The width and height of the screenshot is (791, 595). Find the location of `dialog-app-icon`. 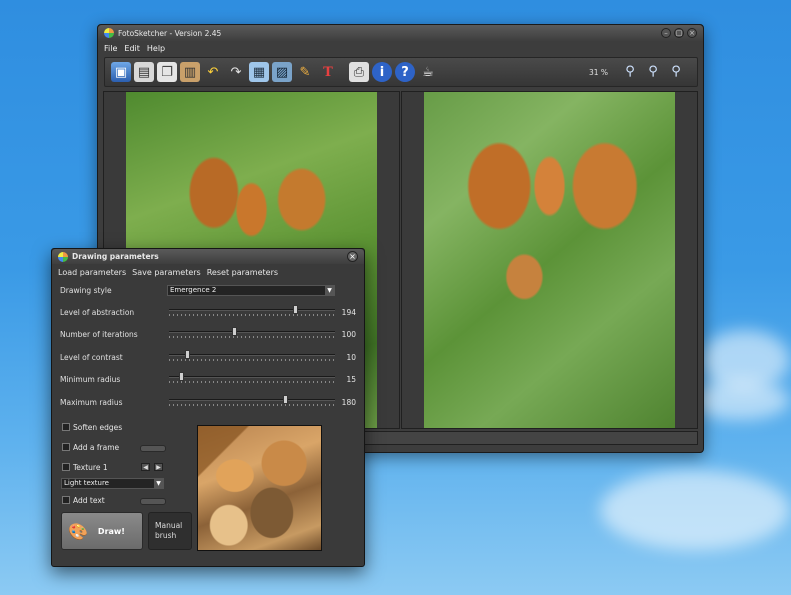

dialog-app-icon is located at coordinates (63, 256).